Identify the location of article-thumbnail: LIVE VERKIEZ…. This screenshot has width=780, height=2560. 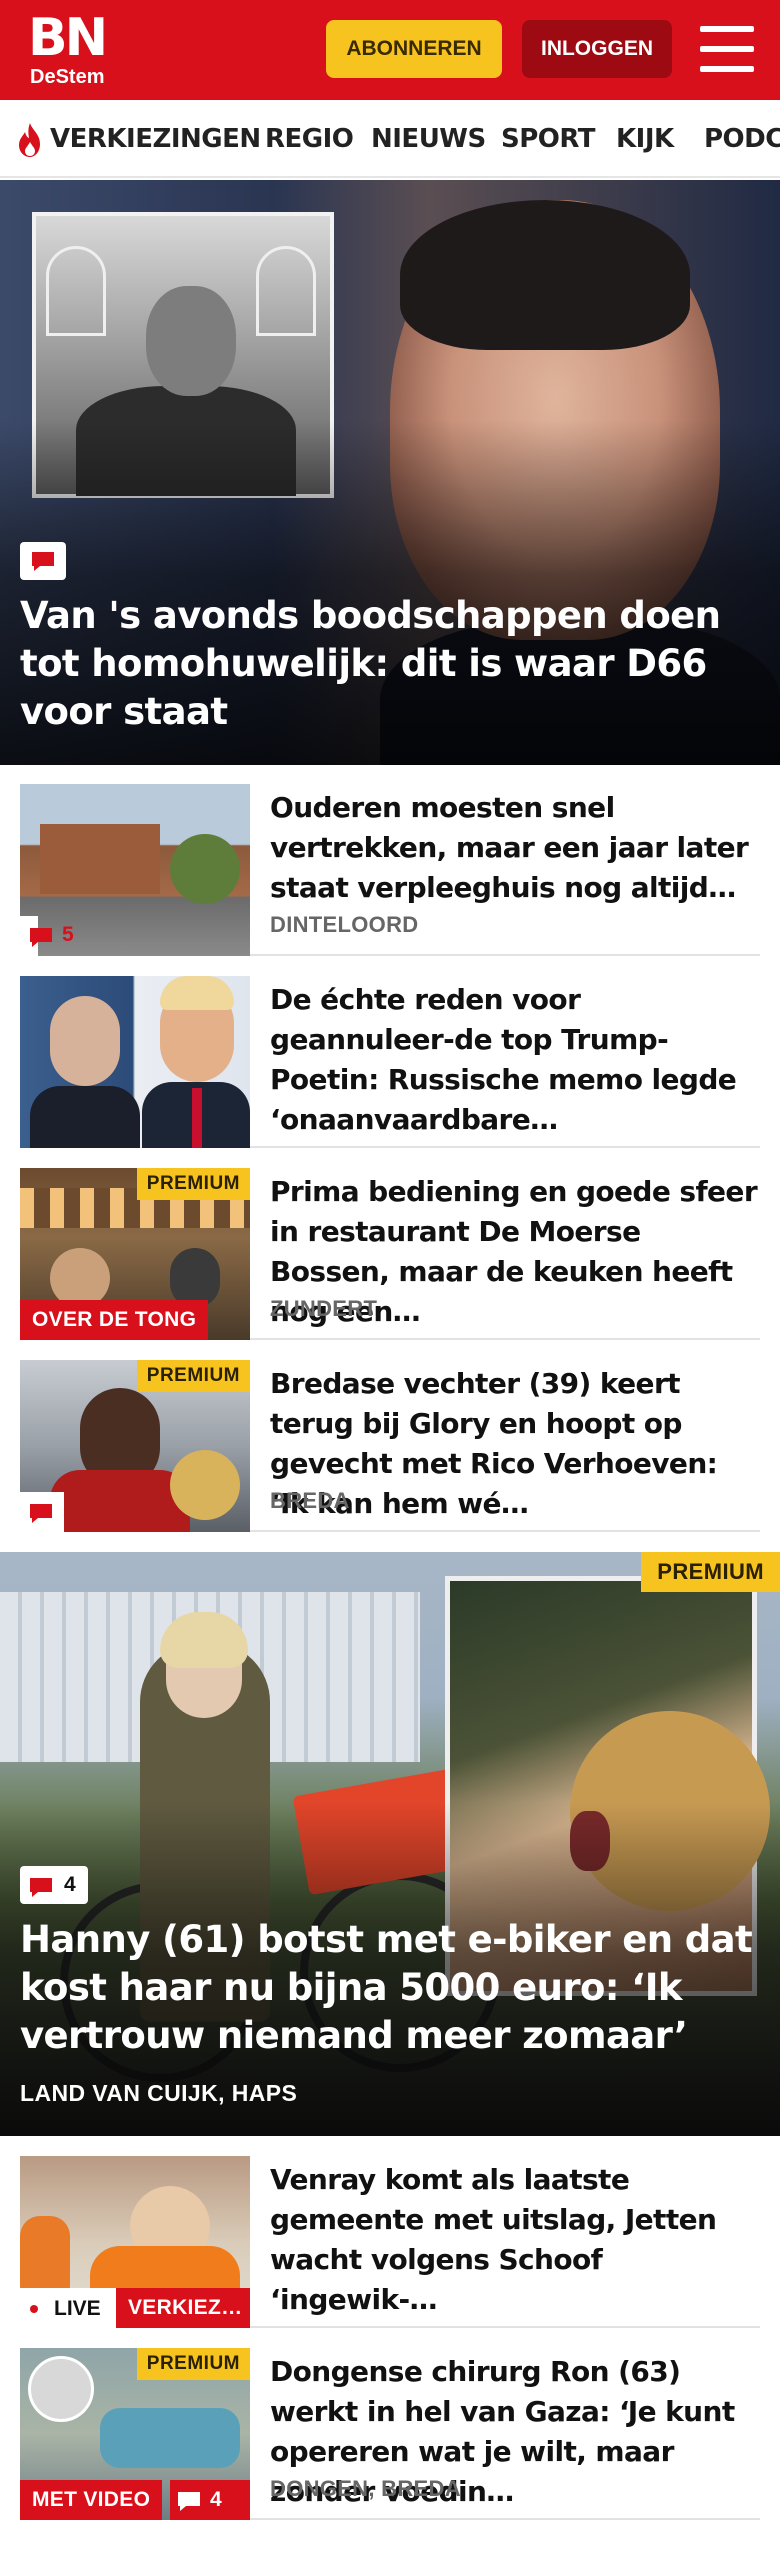
(135, 2242).